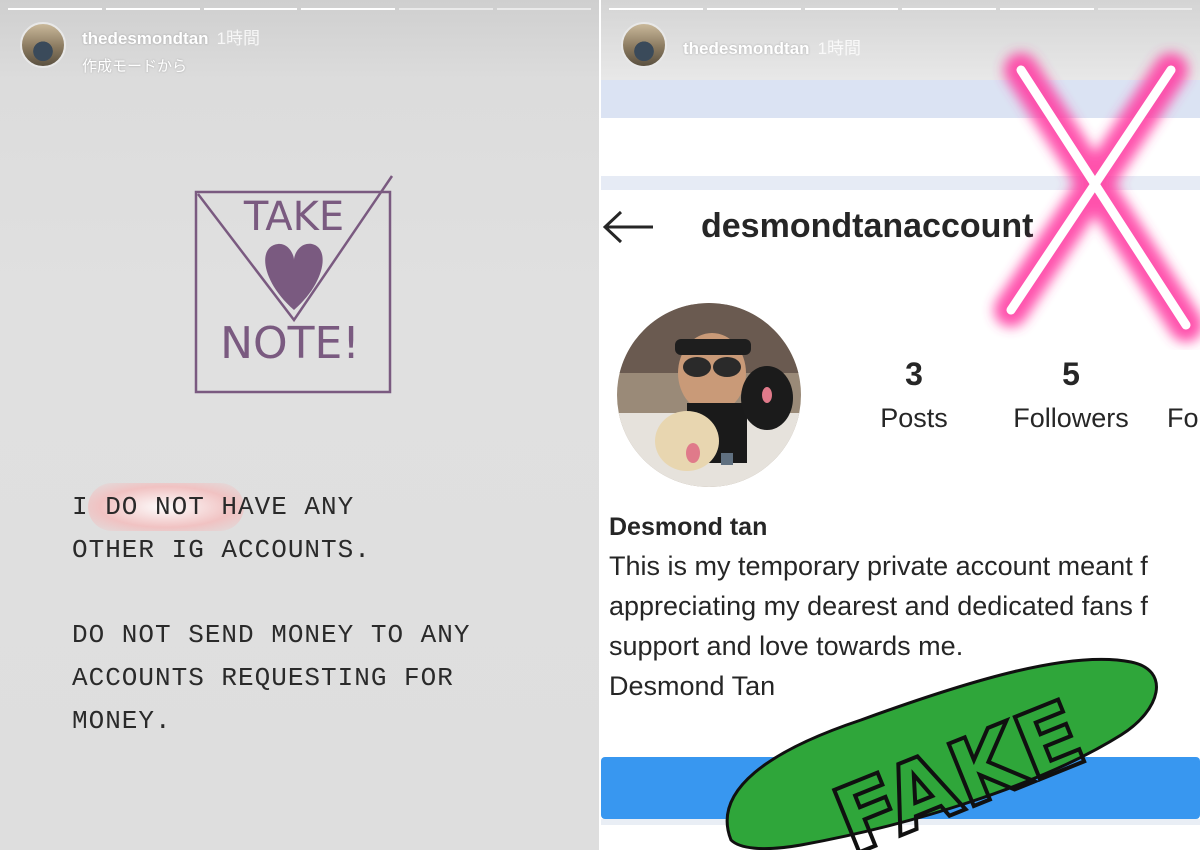 The height and width of the screenshot is (850, 1200). What do you see at coordinates (171, 50) in the screenshot?
I see `story-header-text: thedesmondtan 1時間 作成モードから` at bounding box center [171, 50].